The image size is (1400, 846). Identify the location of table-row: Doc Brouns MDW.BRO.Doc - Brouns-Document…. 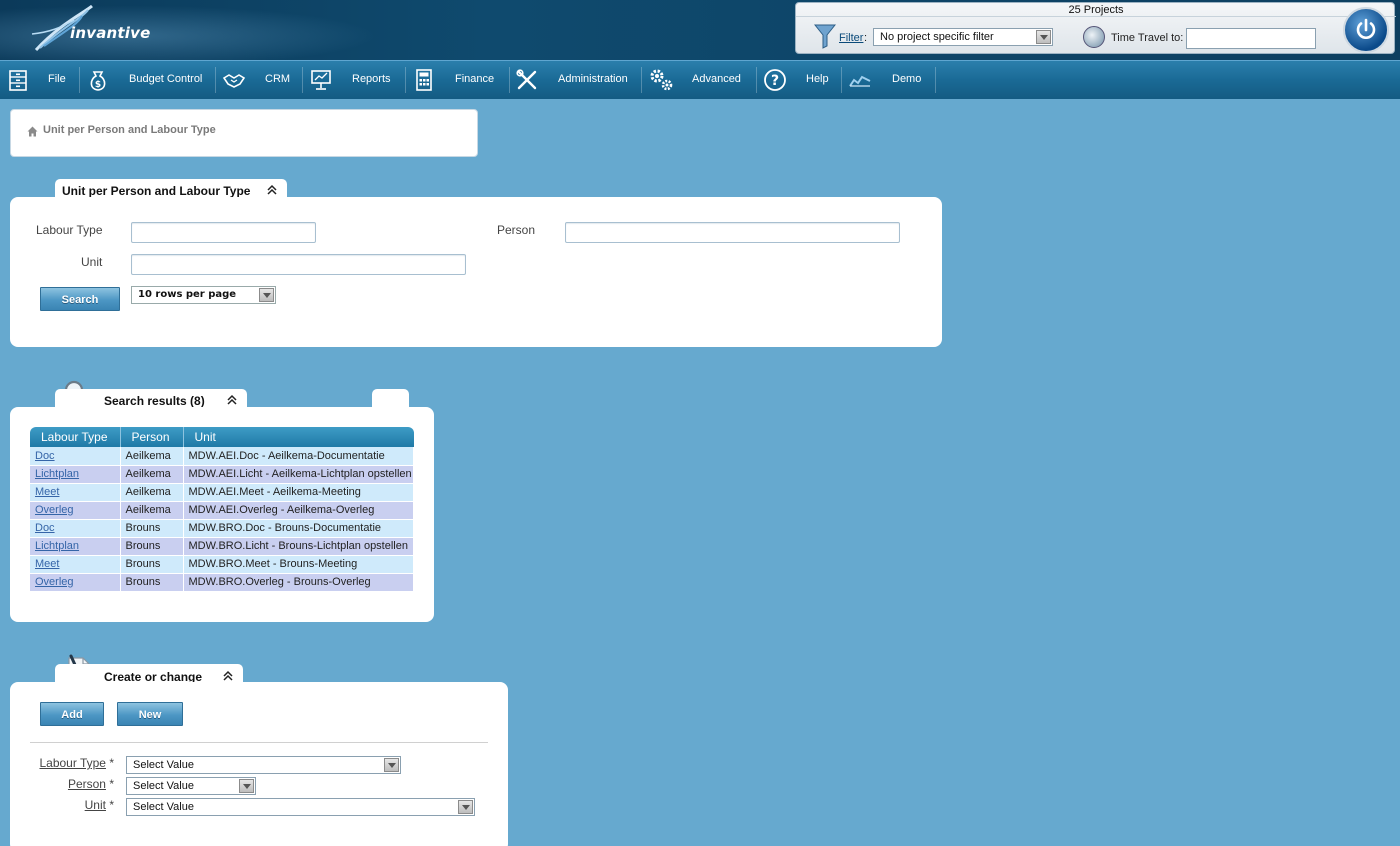
(222, 528).